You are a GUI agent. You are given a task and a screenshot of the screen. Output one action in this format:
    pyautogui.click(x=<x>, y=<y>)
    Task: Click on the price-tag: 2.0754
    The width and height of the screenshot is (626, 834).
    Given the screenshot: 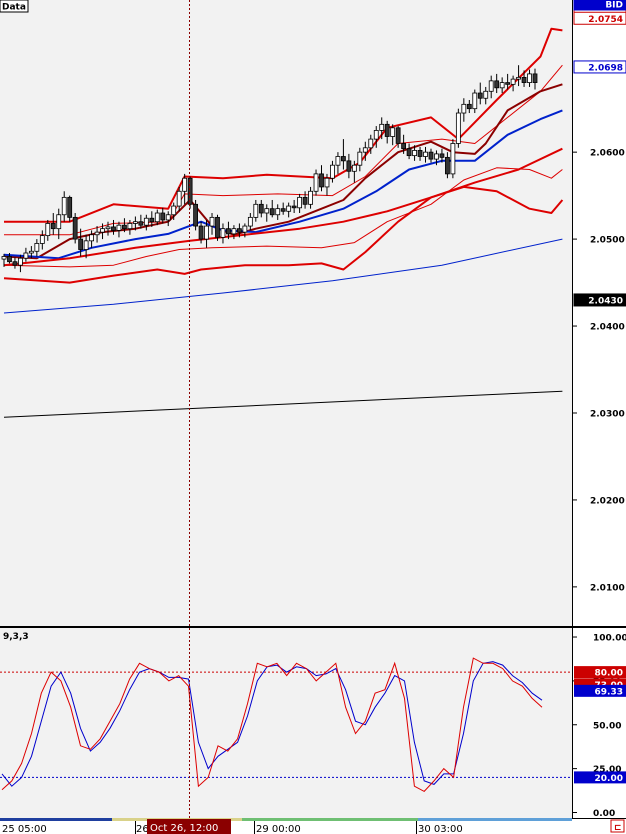 What is the action you would take?
    pyautogui.click(x=599, y=18)
    